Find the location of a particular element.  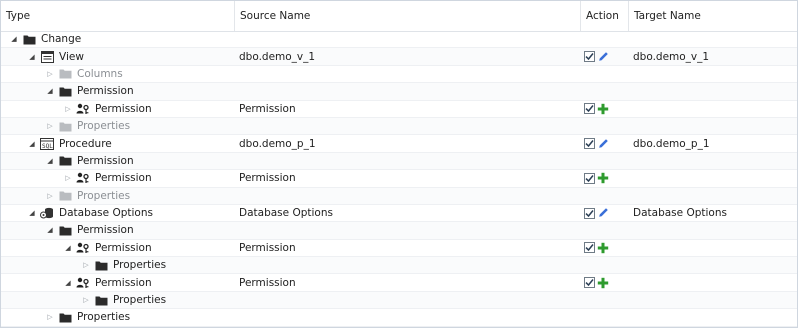

grid-header: Type Source Name Action Target Name is located at coordinates (399, 16).